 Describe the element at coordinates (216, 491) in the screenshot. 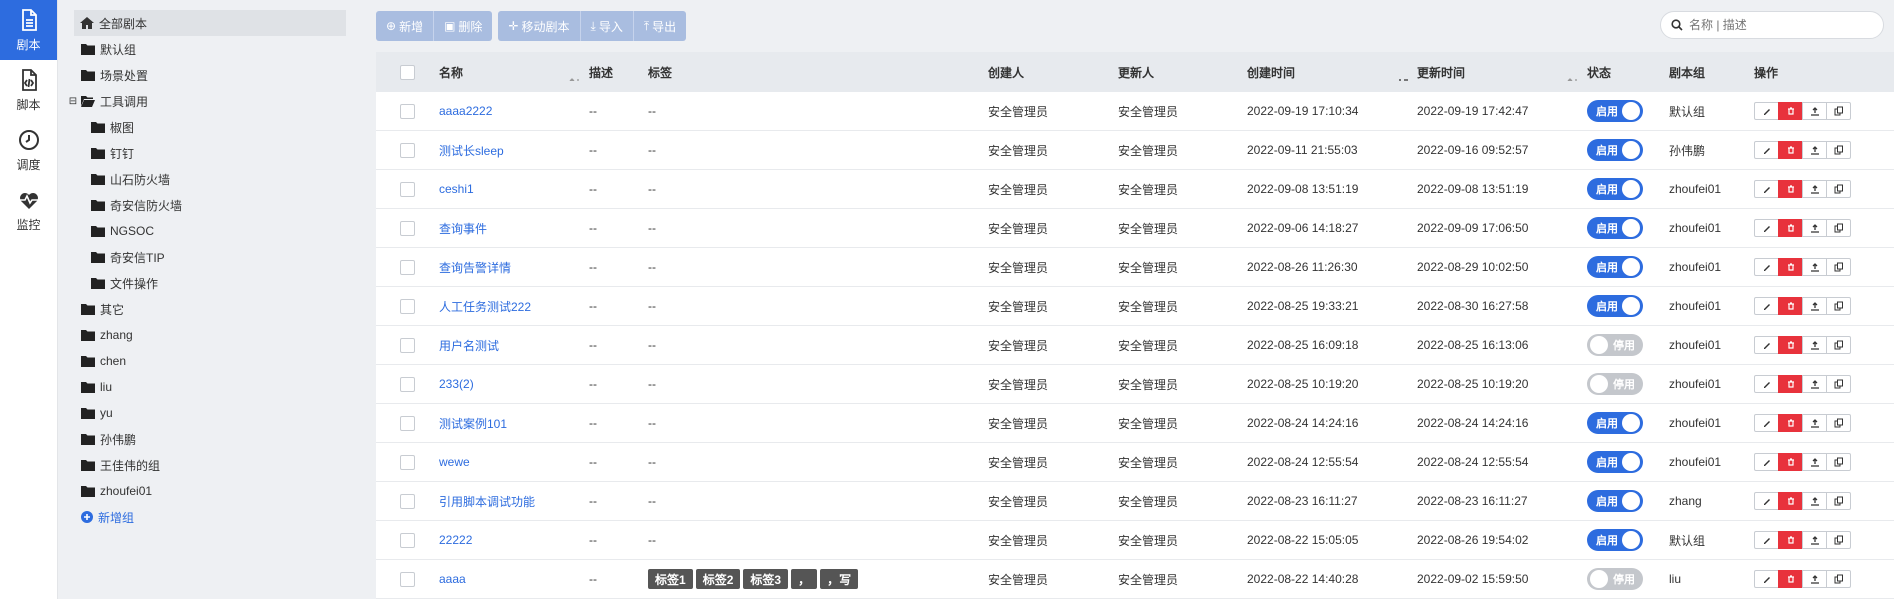

I see `tree-group: zhoufei01` at that location.